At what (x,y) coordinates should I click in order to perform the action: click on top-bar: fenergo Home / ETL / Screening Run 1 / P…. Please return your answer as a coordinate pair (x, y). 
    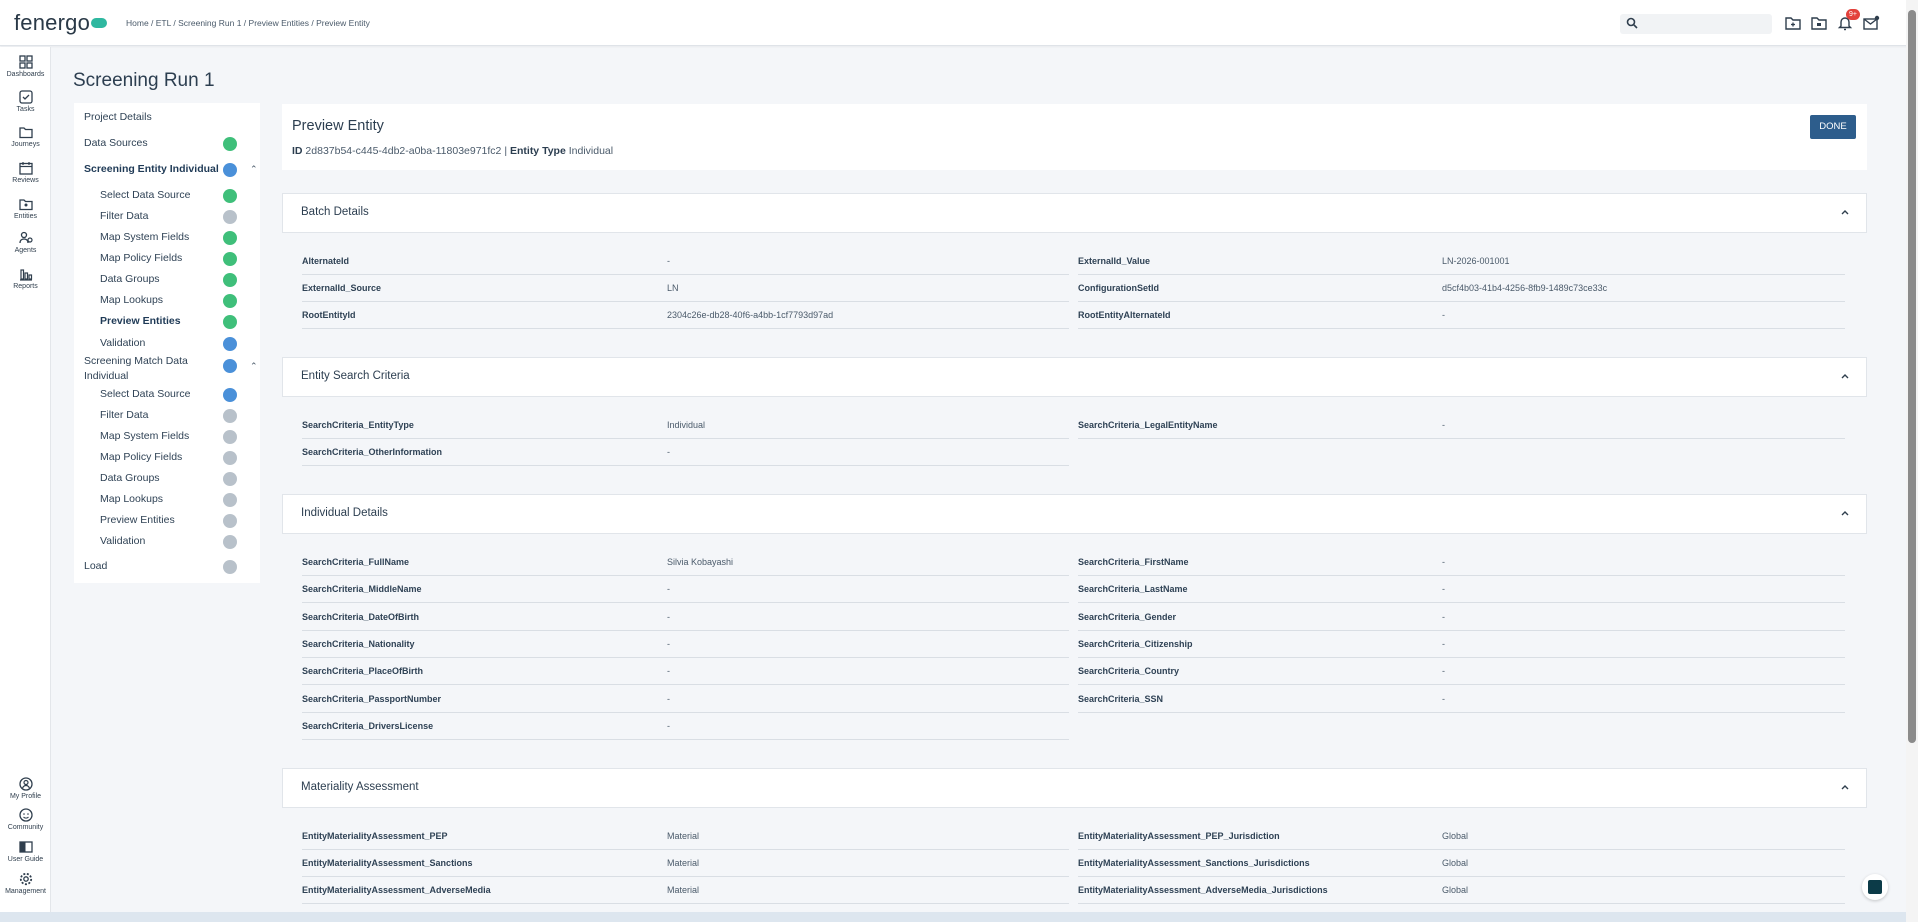
    Looking at the image, I should click on (959, 23).